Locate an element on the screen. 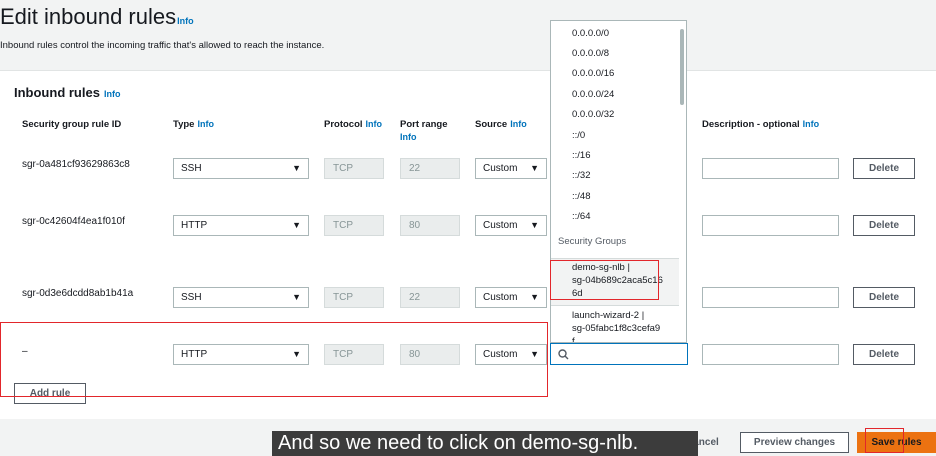 Image resolution: width=936 pixels, height=456 pixels. source-info-link: Info is located at coordinates (518, 124).